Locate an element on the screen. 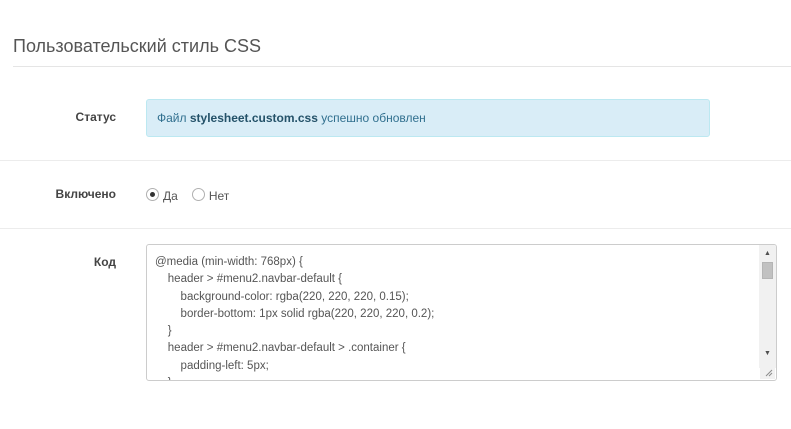 This screenshot has width=791, height=429. status-filename: stylesheet.custom.css is located at coordinates (253, 118).